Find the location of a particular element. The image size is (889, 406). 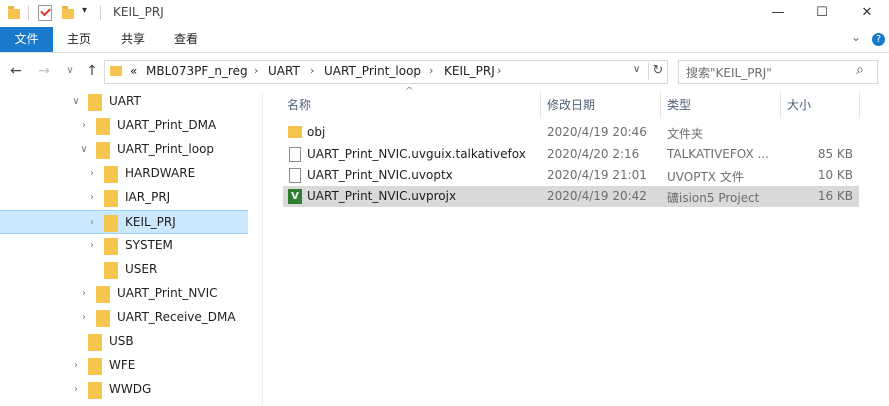

minimize-button: — is located at coordinates (778, 13).